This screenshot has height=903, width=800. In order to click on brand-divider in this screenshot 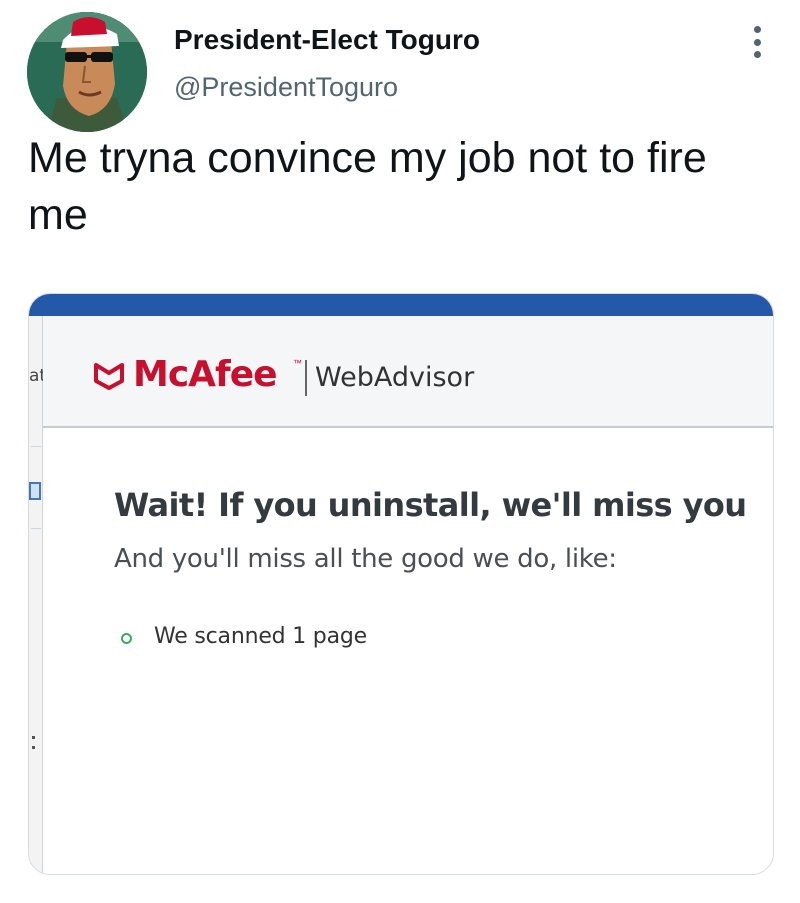, I will do `click(306, 378)`.